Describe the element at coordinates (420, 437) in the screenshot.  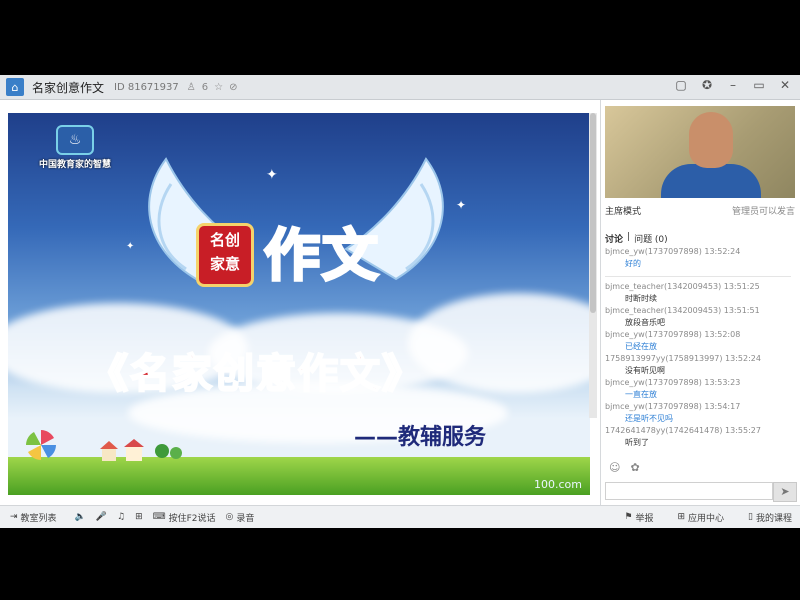
I see `slide-subtitle: ——教辅服务` at that location.